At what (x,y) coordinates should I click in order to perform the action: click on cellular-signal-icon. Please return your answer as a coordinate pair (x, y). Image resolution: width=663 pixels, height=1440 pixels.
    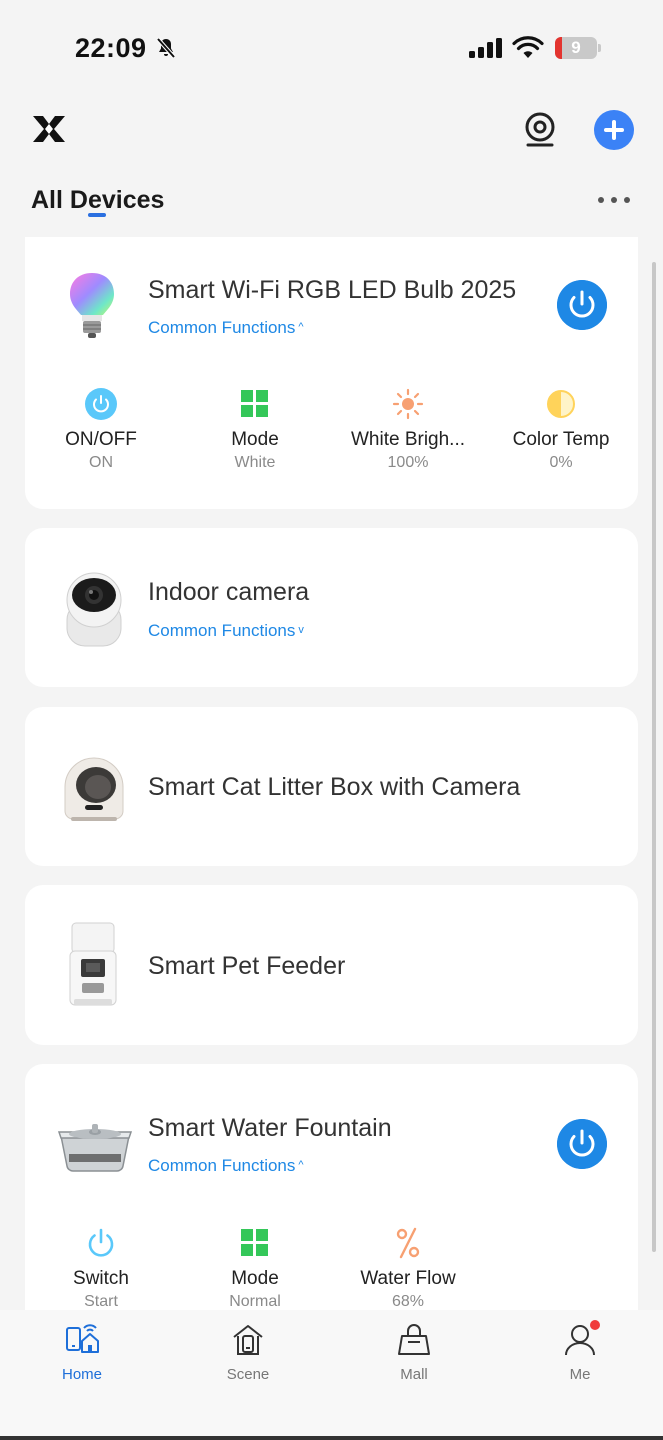
    Looking at the image, I should click on (485, 48).